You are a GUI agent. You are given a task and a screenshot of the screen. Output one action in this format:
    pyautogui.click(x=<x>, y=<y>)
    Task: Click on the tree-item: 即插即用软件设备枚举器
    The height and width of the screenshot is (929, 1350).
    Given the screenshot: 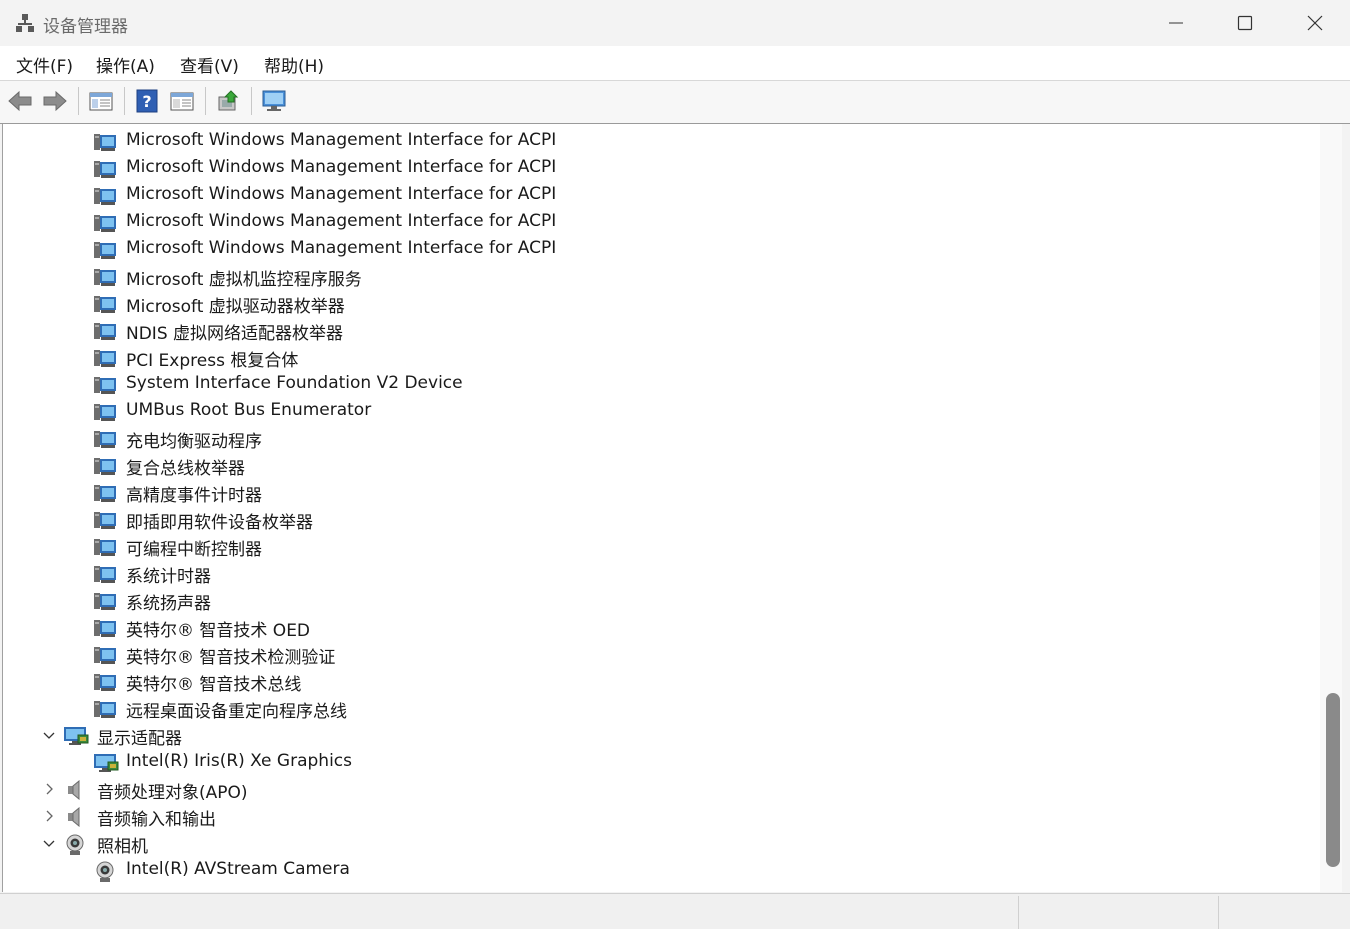 What is the action you would take?
    pyautogui.click(x=662, y=519)
    